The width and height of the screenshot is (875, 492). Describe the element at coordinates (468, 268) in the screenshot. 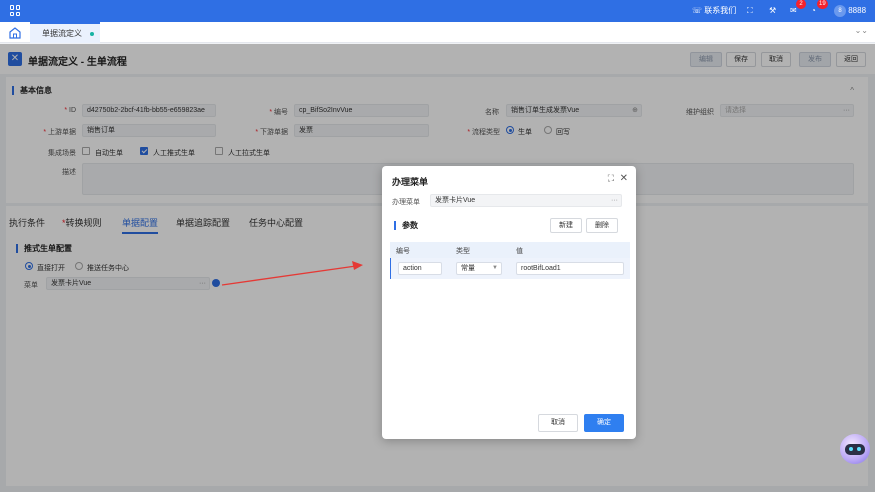

I see `param-type-value: 常量` at that location.